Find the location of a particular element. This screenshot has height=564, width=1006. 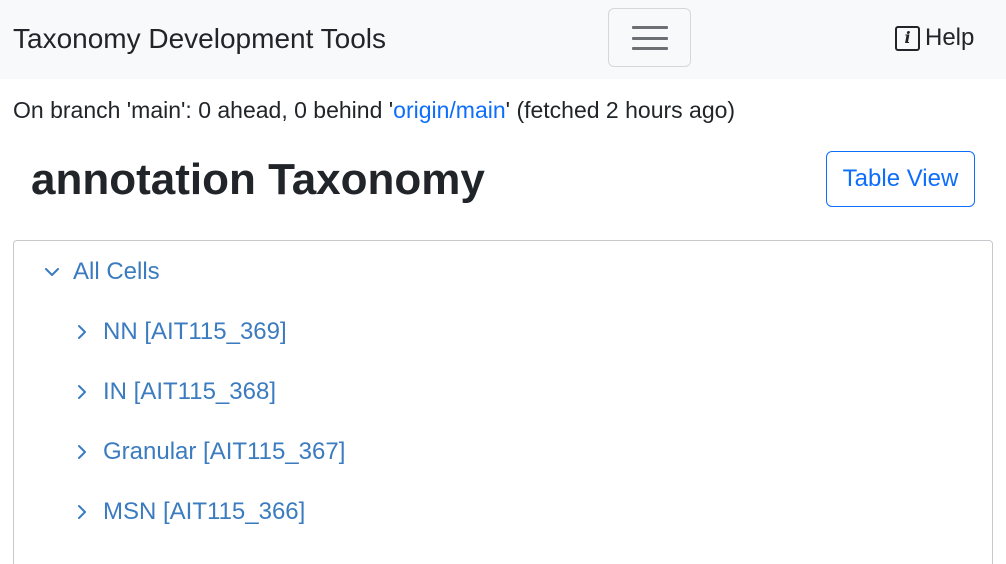

hamburger-menu-icon is located at coordinates (650, 38).